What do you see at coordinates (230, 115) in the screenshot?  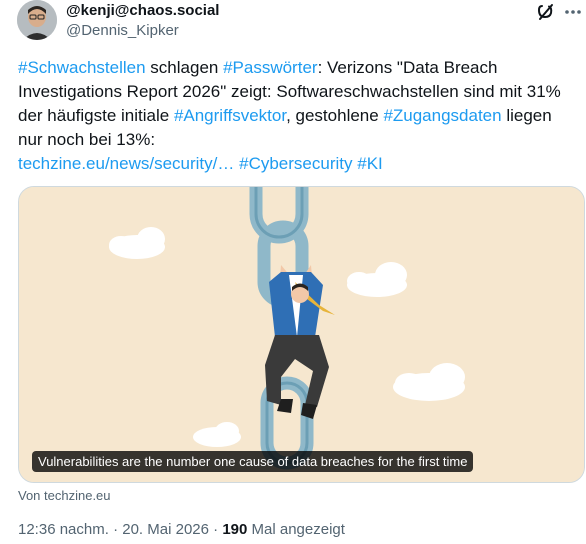 I see `hashtag-angriffsvektor: #Angriffsvektor` at bounding box center [230, 115].